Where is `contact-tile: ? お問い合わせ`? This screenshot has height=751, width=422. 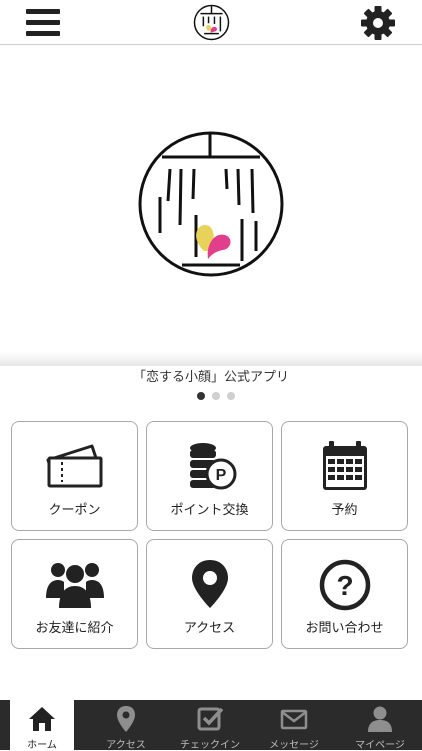
contact-tile: ? お問い合わせ is located at coordinates (344, 594).